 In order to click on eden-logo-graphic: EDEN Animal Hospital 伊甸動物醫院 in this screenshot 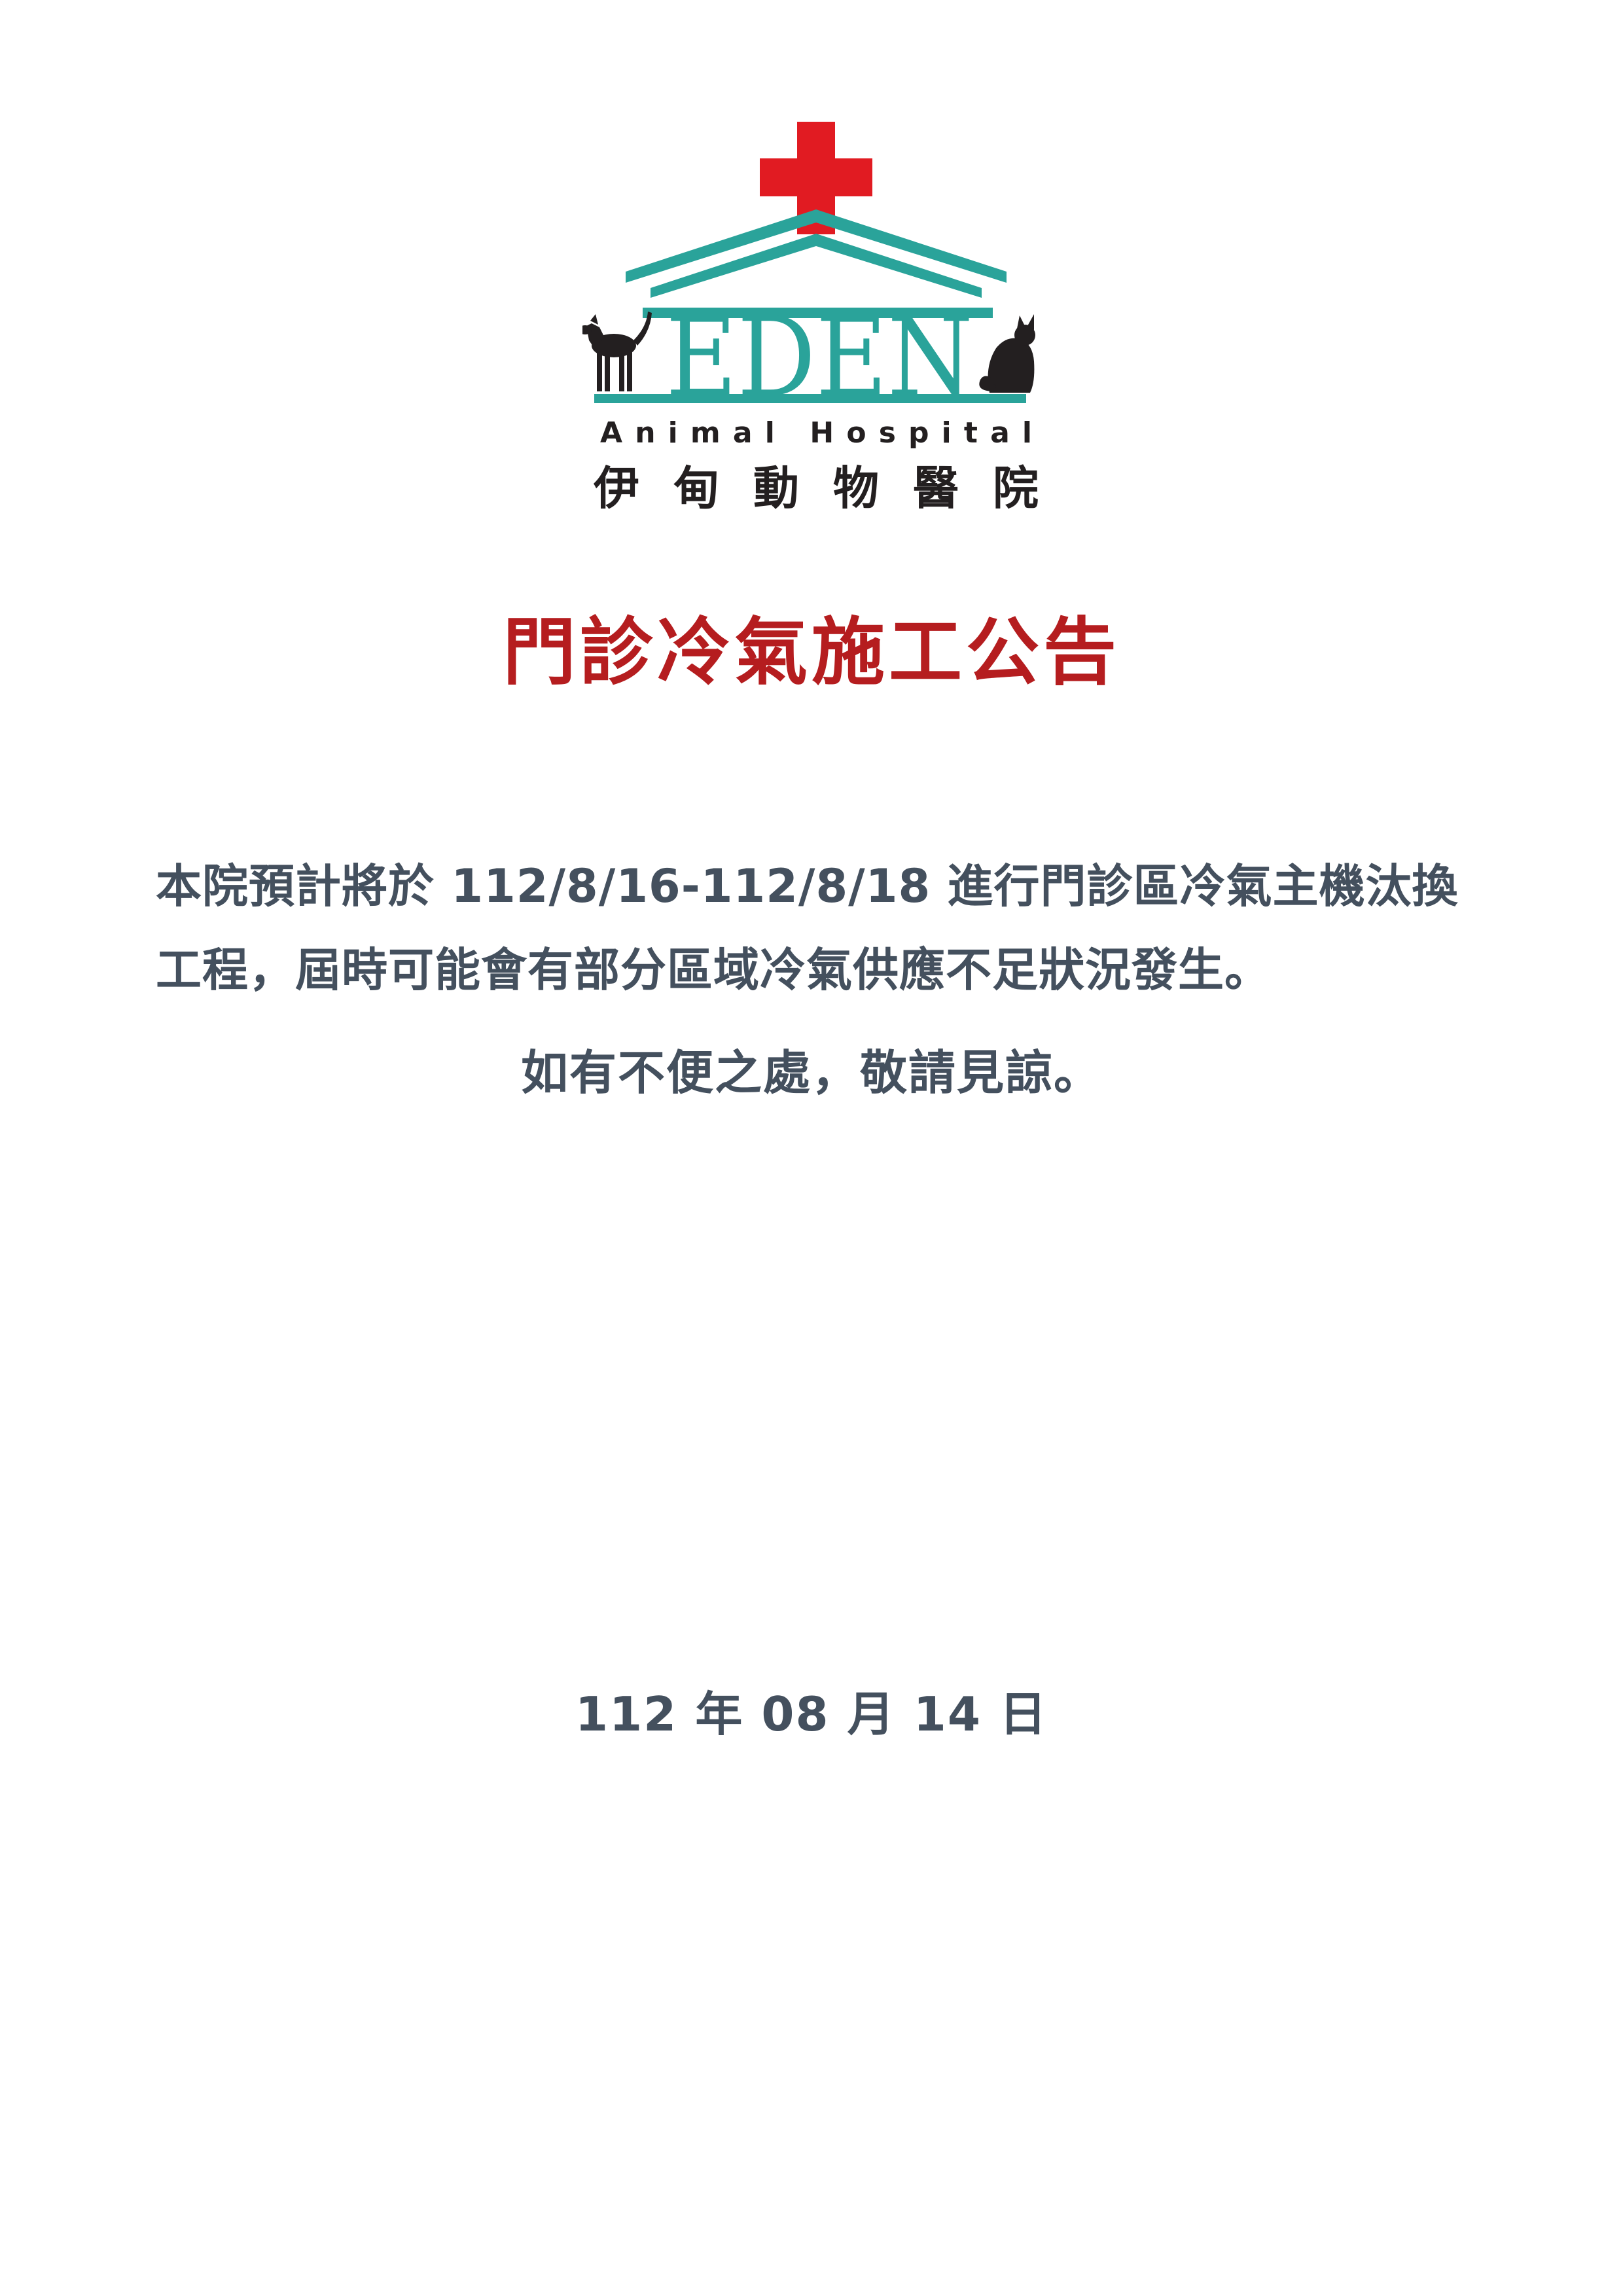, I will do `click(810, 318)`.